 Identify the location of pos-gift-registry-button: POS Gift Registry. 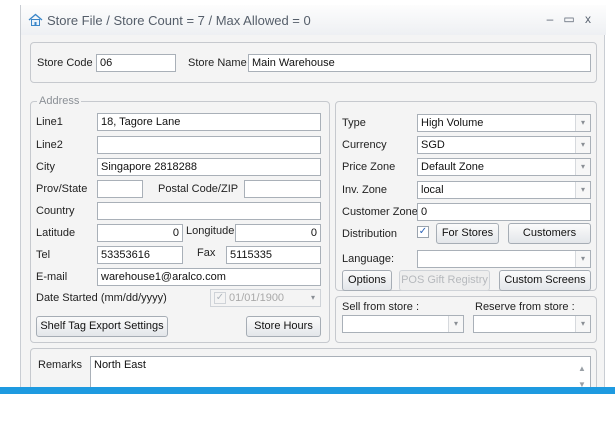
(444, 280).